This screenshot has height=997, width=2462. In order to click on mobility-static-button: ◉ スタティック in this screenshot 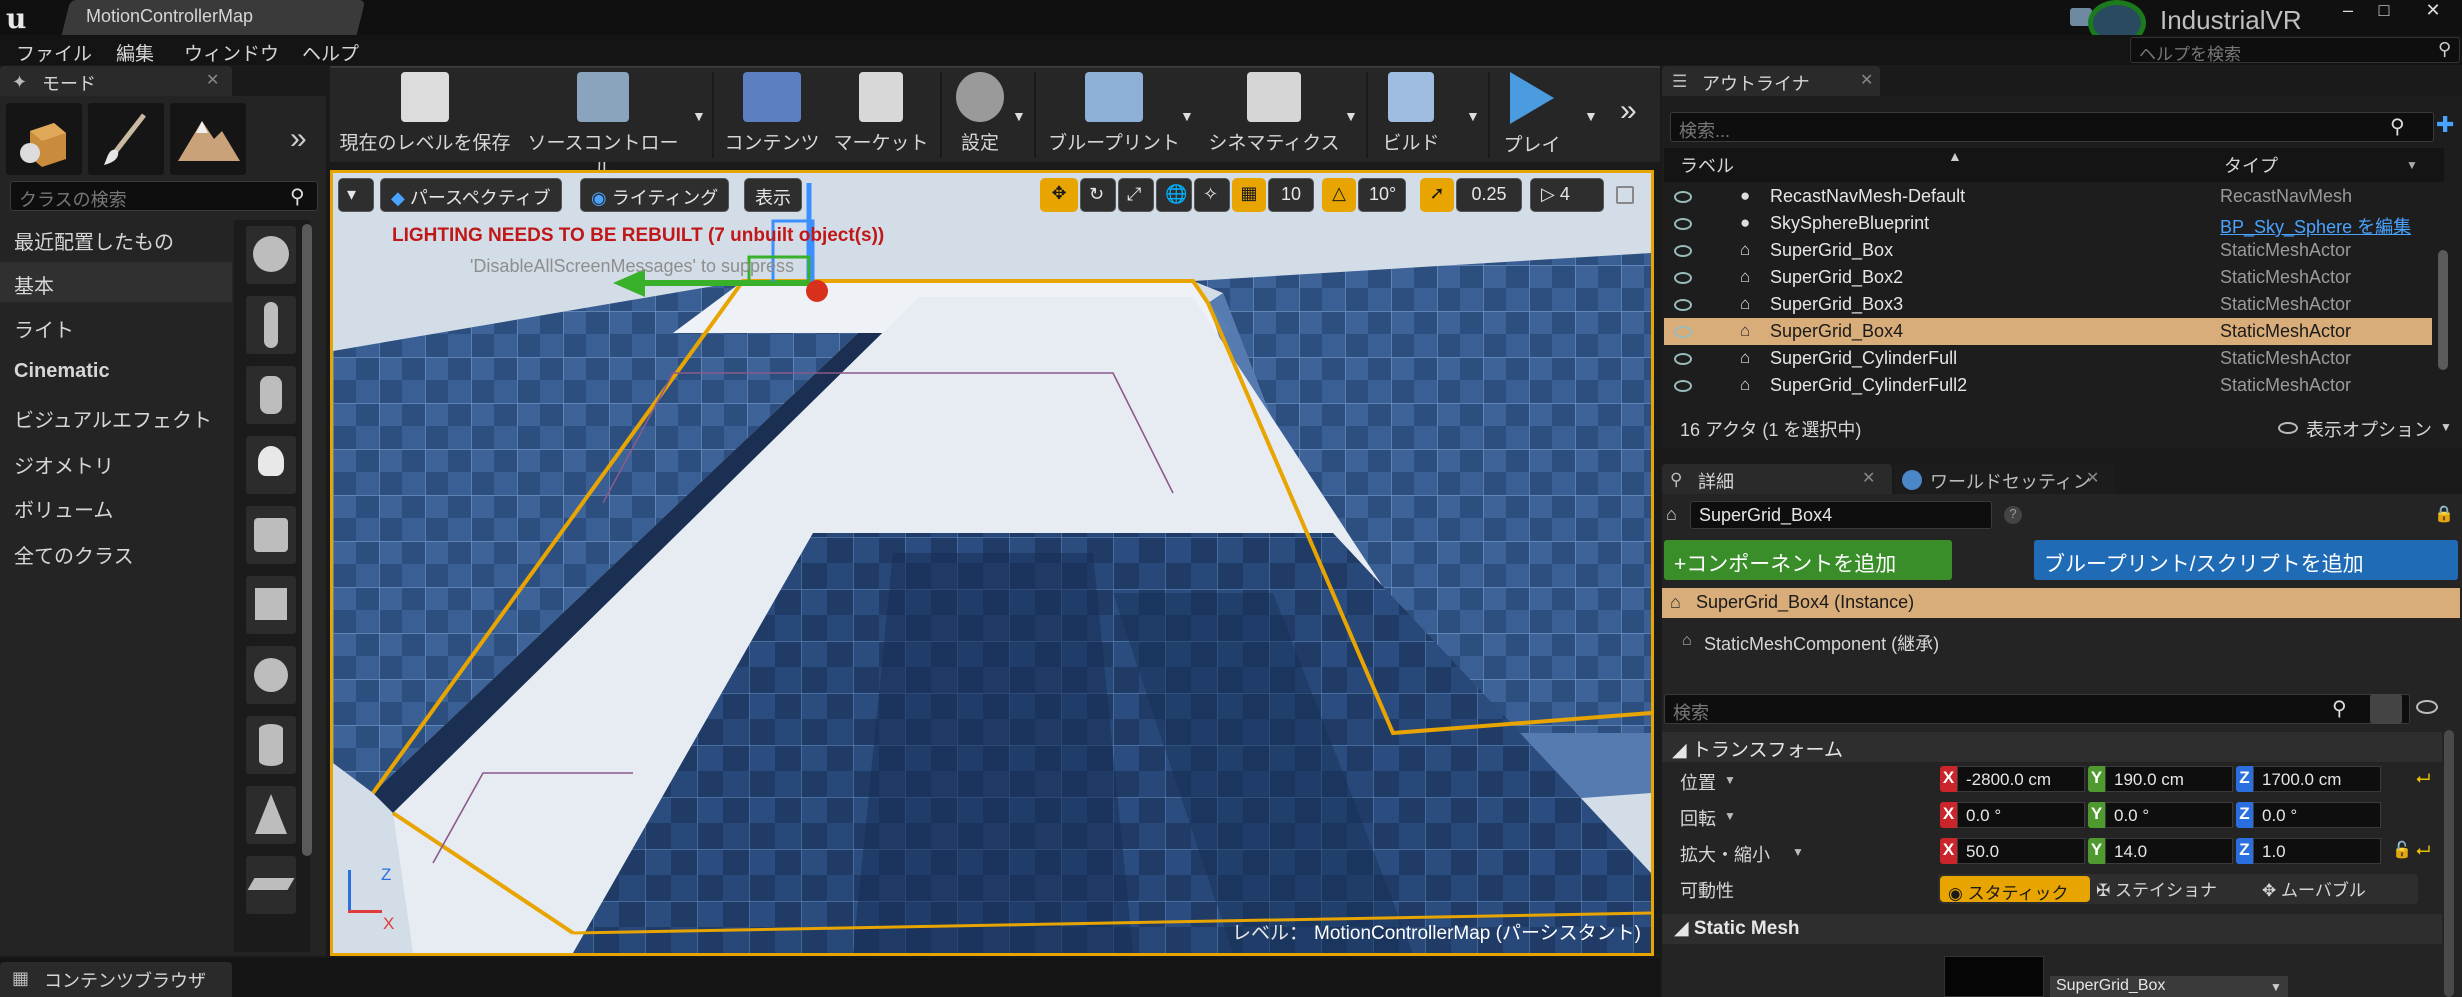, I will do `click(2015, 889)`.